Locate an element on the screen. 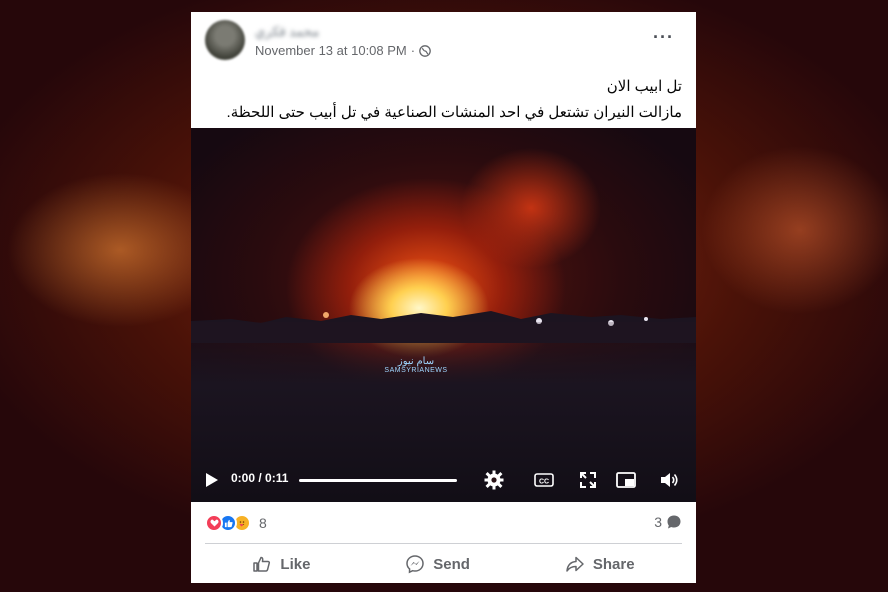 The width and height of the screenshot is (888, 592). play-icon is located at coordinates (212, 480).